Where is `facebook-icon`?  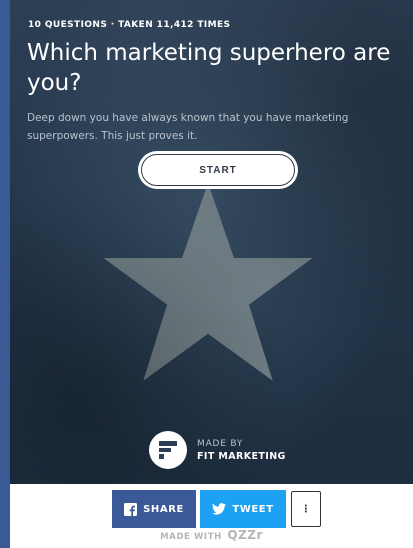
facebook-icon is located at coordinates (131, 509).